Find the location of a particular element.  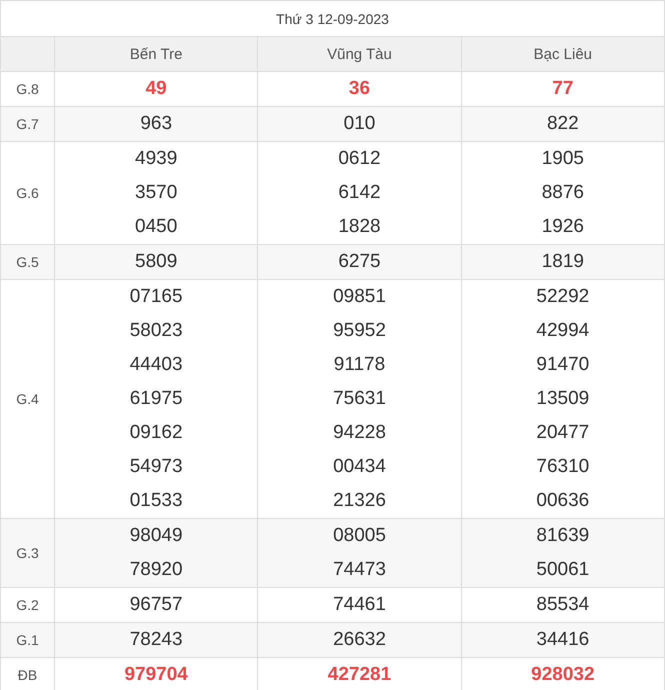

result-number: 6275 is located at coordinates (359, 262).